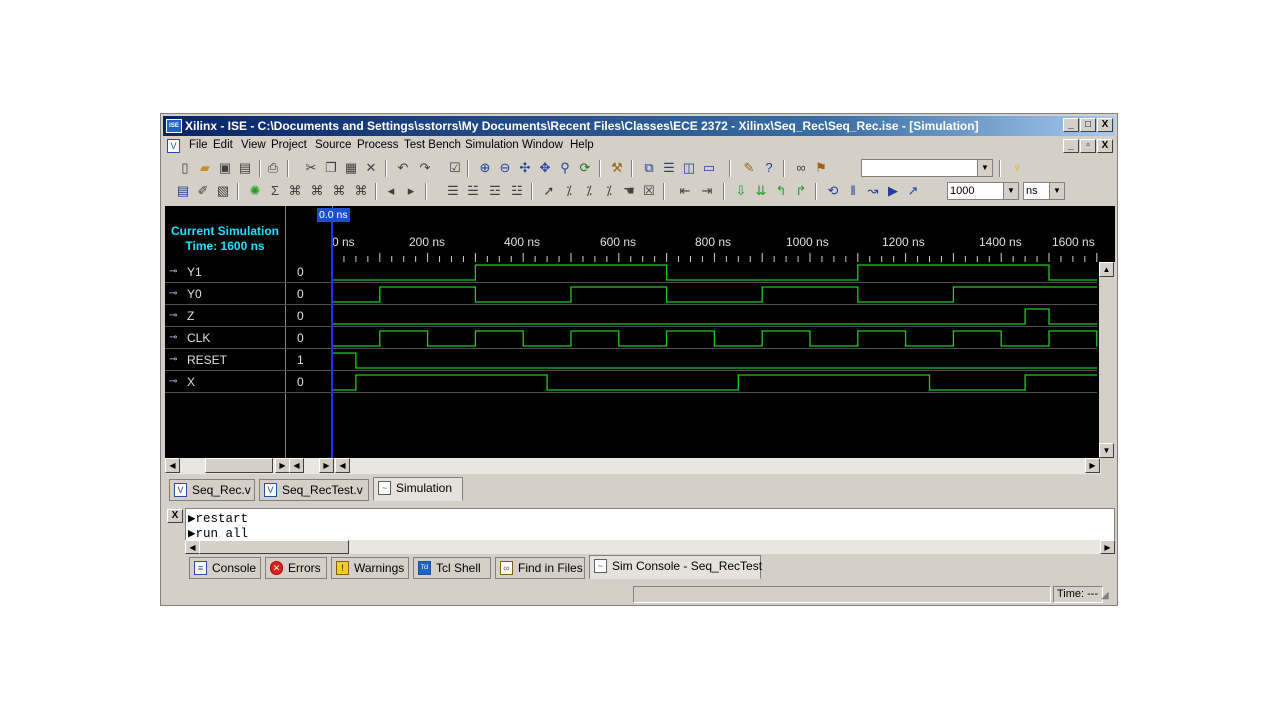 The image size is (1280, 720). I want to click on save-all-icon: ▤, so click(245, 168).